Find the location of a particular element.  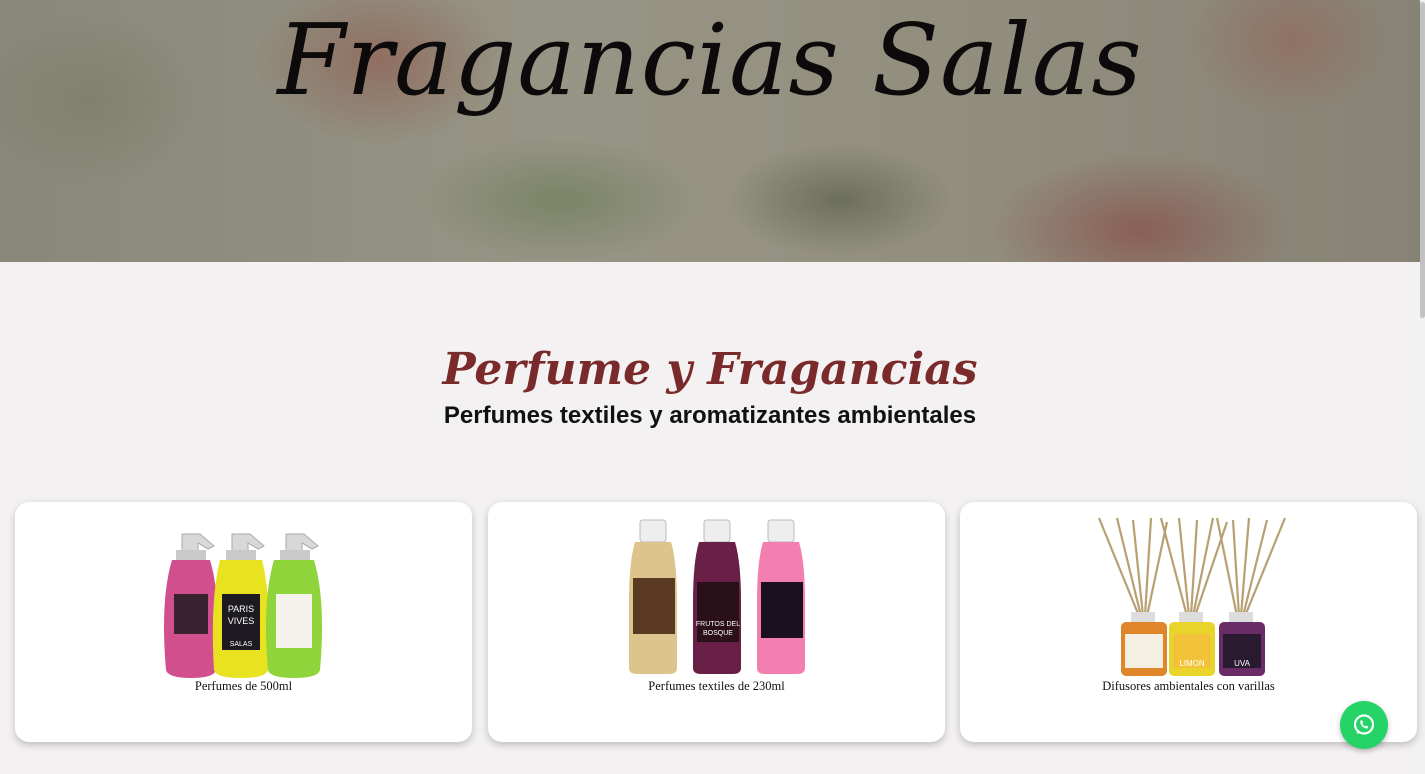

bottle-label-text: FRUTOS DEL is located at coordinates (717, 624).